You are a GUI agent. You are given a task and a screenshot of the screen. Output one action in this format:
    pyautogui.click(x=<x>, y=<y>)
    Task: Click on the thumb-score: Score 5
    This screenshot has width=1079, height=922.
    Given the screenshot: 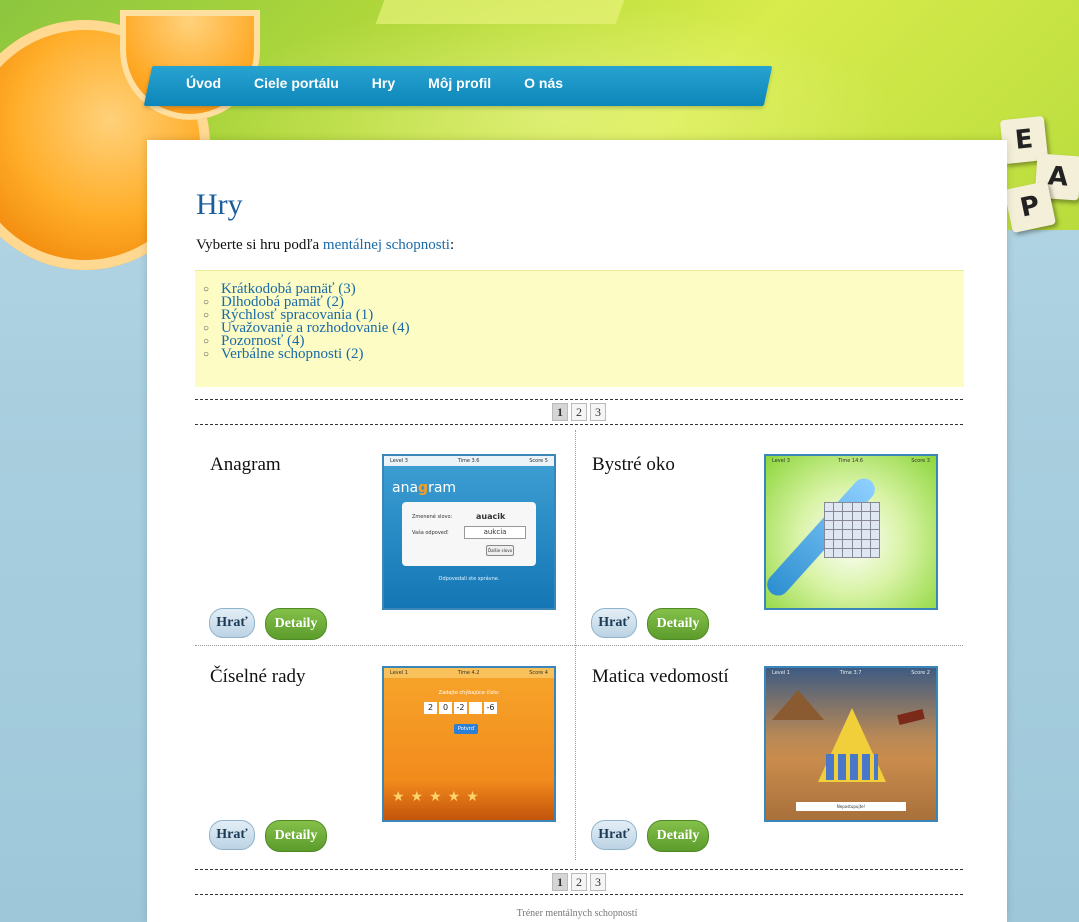 What is the action you would take?
    pyautogui.click(x=538, y=461)
    